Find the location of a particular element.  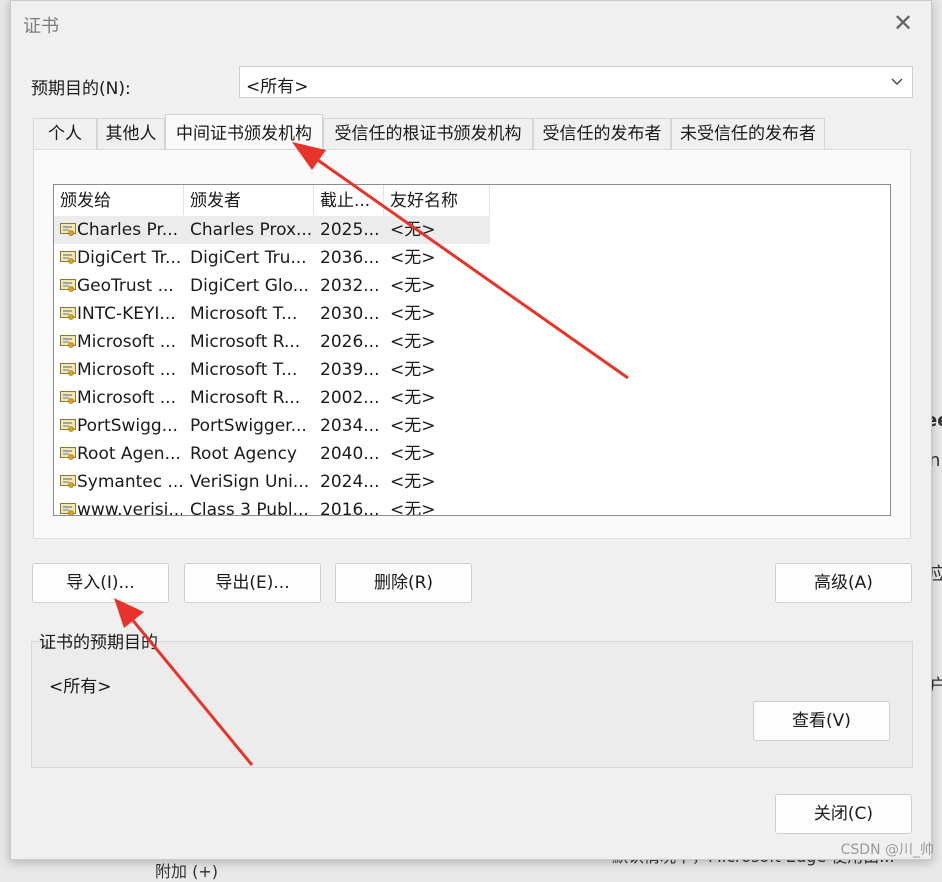

arrow-to-import is located at coordinates (184, 682).